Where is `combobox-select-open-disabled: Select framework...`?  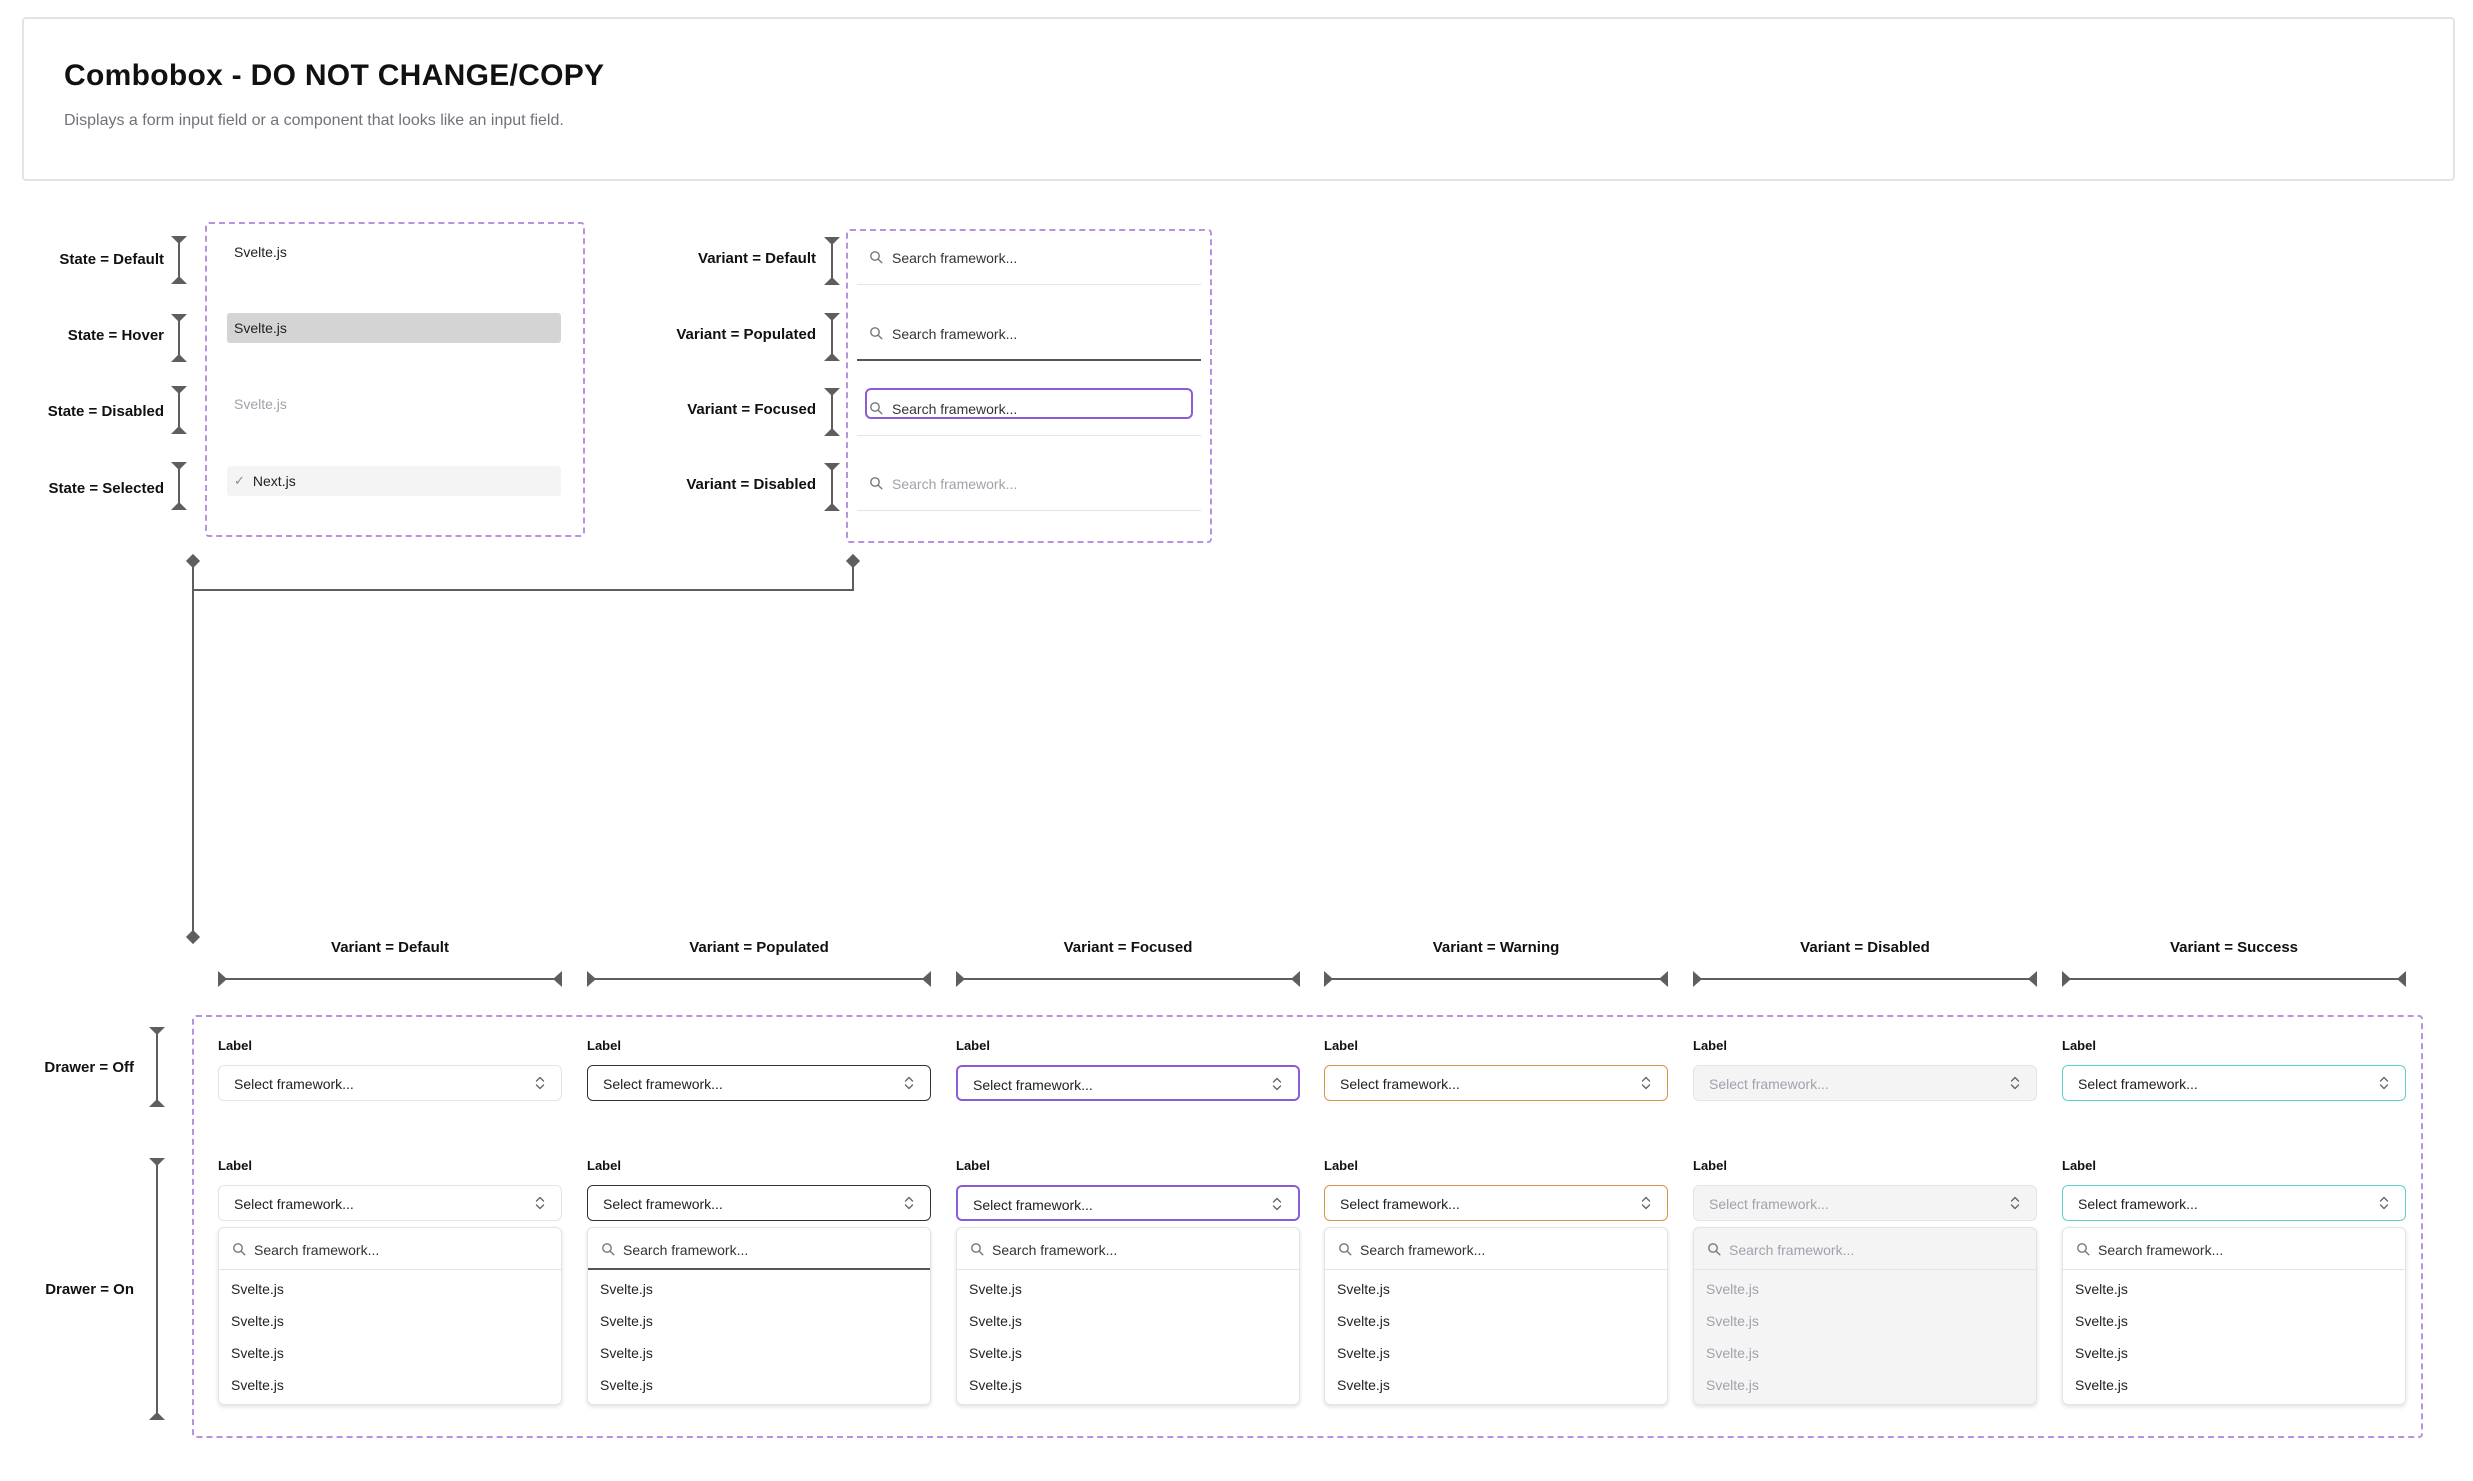 combobox-select-open-disabled: Select framework... is located at coordinates (1865, 1203).